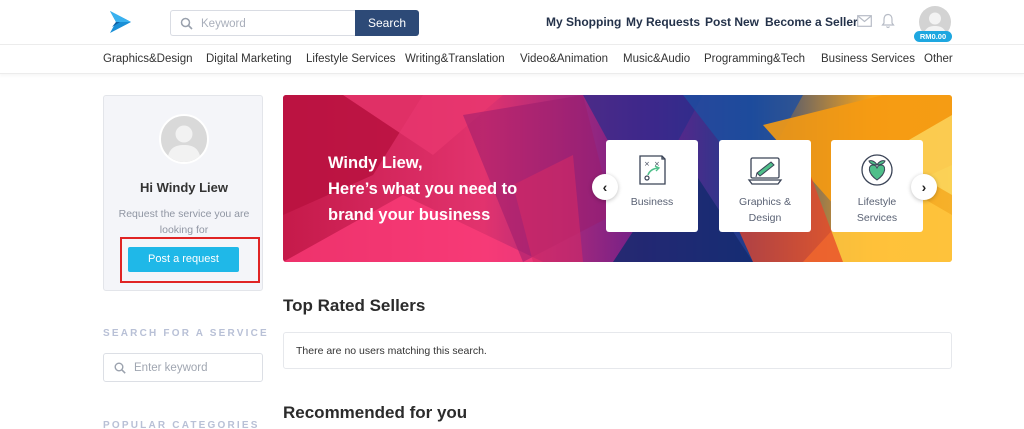  Describe the element at coordinates (409, 215) in the screenshot. I see `banner-headline-line-3: brand your business` at that location.